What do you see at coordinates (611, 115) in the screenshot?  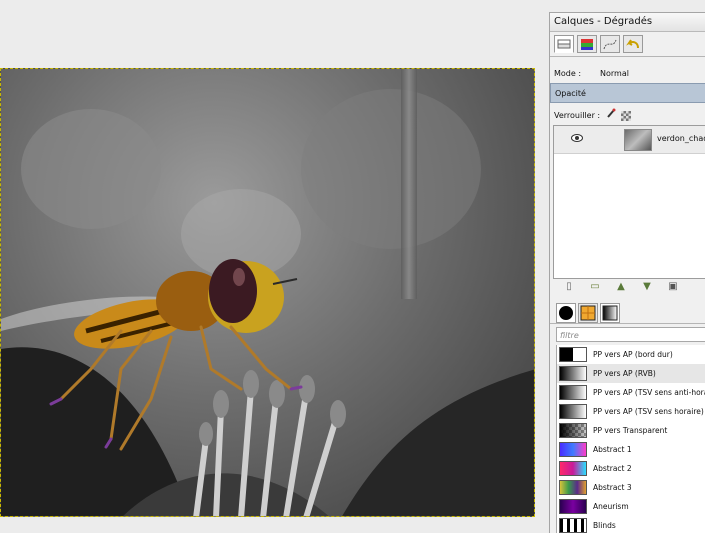 I see `lock-pixels-icon` at bounding box center [611, 115].